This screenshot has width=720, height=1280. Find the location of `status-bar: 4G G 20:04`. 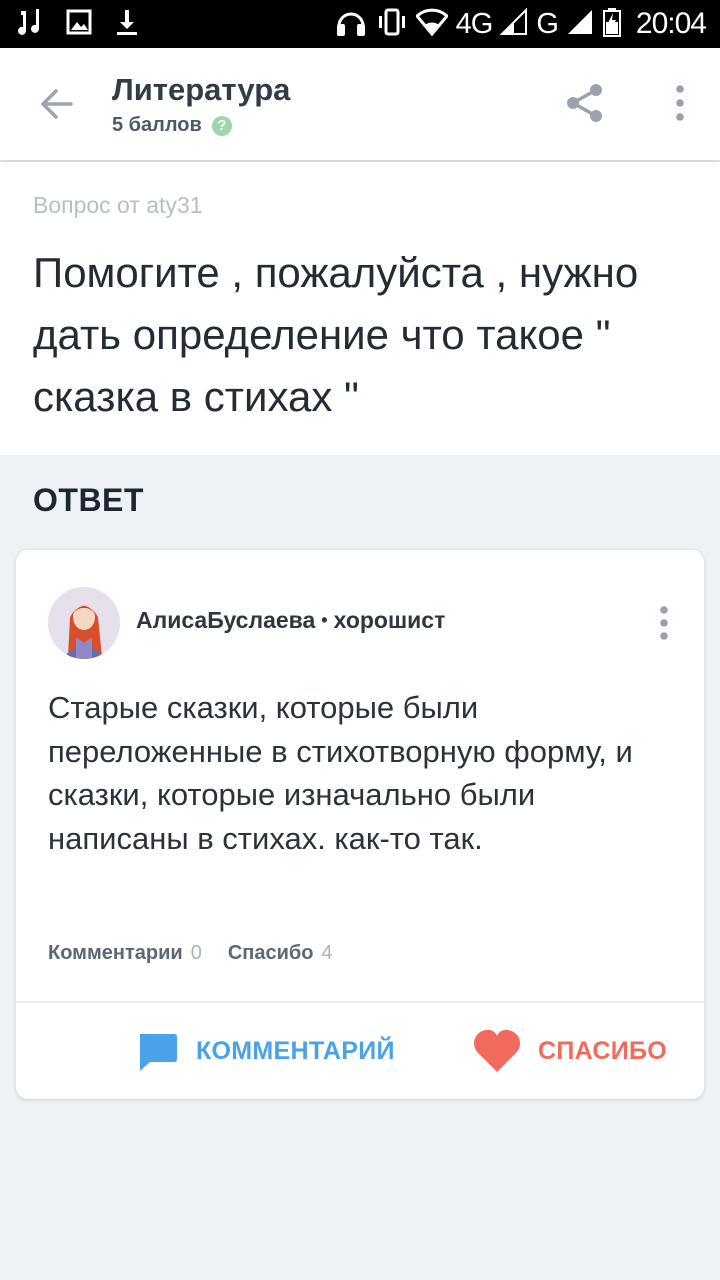

status-bar: 4G G 20:04 is located at coordinates (360, 24).